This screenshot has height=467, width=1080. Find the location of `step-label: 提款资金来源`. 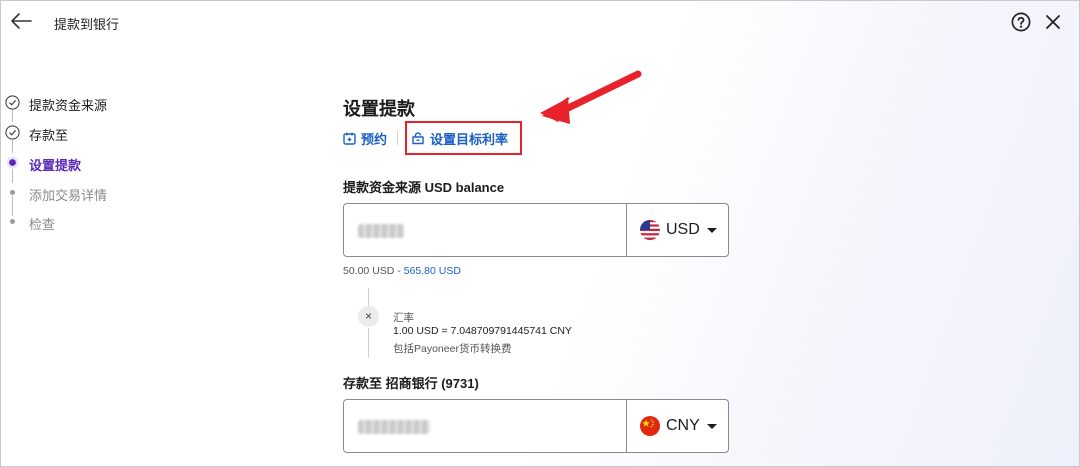

step-label: 提款资金来源 is located at coordinates (68, 105).